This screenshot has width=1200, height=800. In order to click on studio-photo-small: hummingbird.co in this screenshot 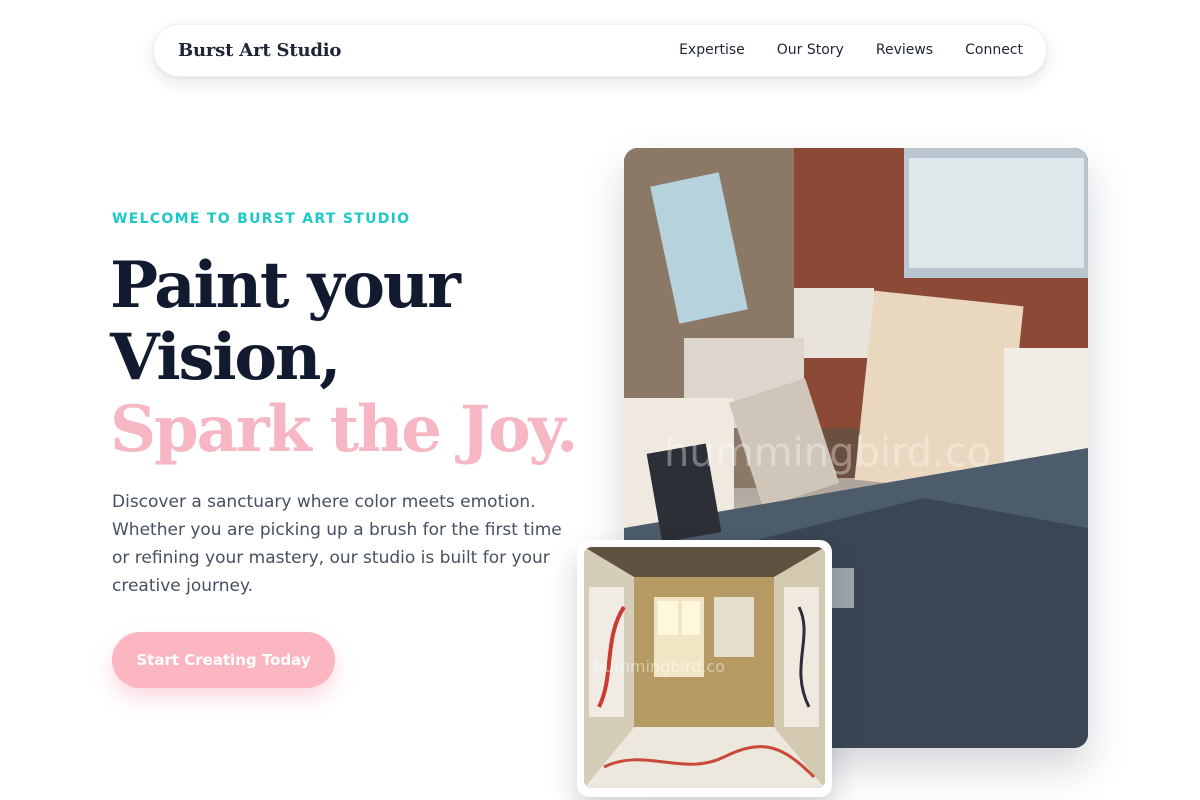, I will do `click(704, 667)`.